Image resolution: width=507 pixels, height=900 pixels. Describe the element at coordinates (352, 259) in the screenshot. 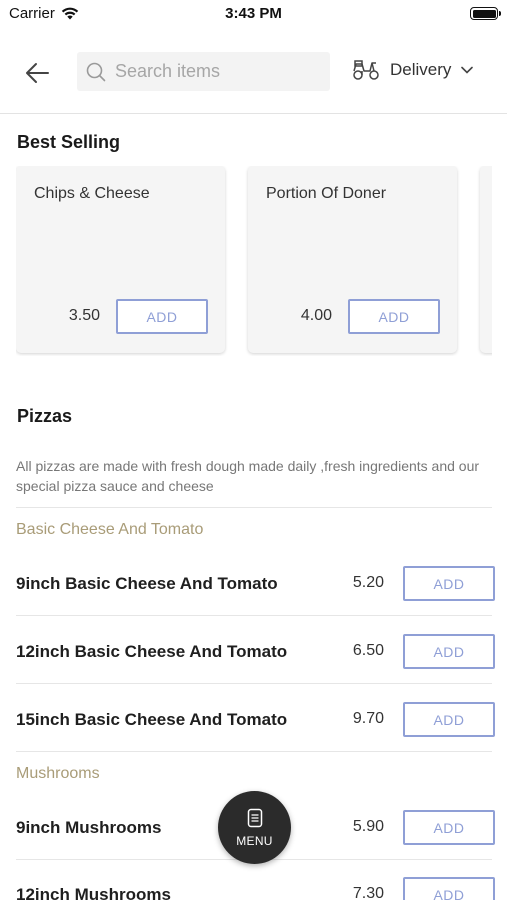

I see `best-selling-card: Portion Of Doner 4.00 ADD` at that location.